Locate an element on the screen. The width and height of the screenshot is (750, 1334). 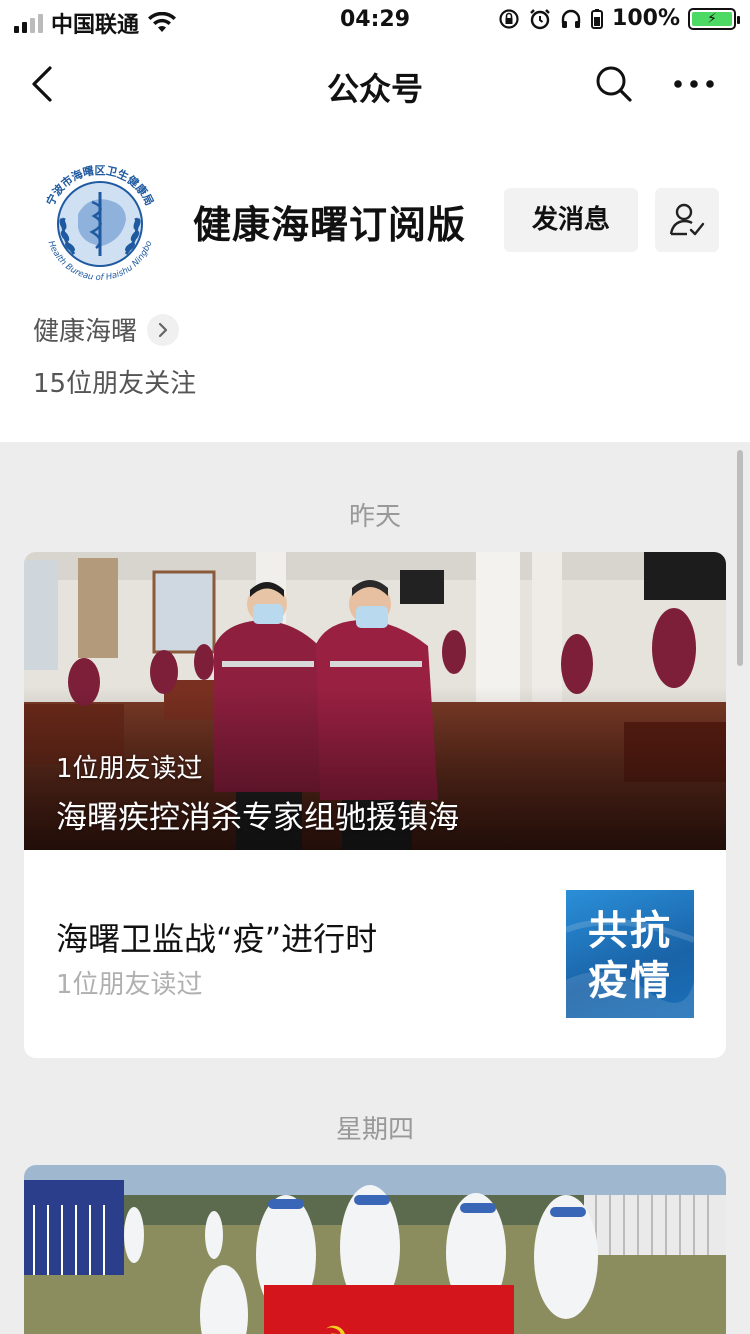
lead-article-photo: ☭ is located at coordinates (375, 1249).